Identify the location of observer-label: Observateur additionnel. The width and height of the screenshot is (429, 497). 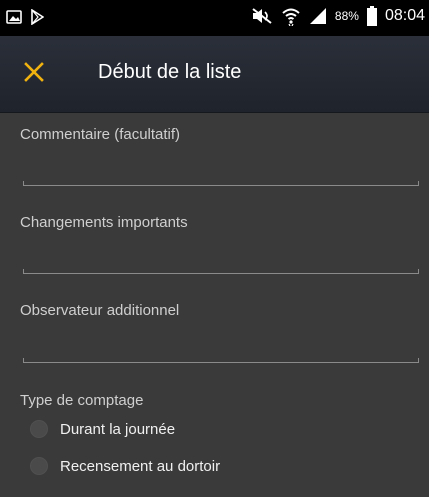
(100, 310).